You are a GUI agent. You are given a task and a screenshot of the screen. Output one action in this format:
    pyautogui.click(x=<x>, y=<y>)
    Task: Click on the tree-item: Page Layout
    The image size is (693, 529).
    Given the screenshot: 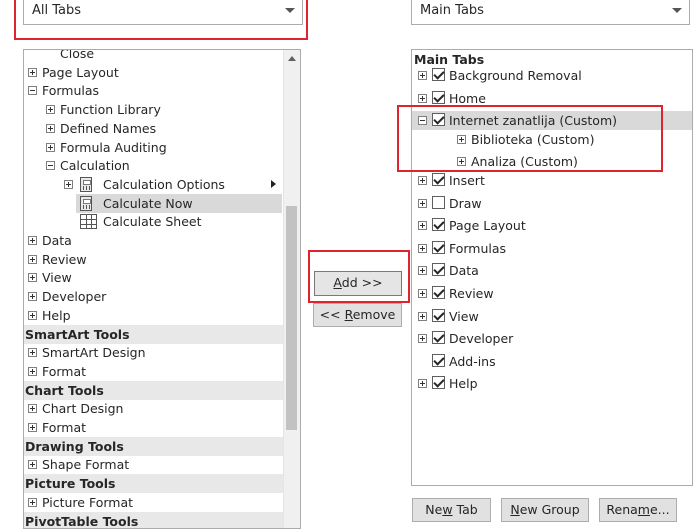 What is the action you would take?
    pyautogui.click(x=162, y=72)
    